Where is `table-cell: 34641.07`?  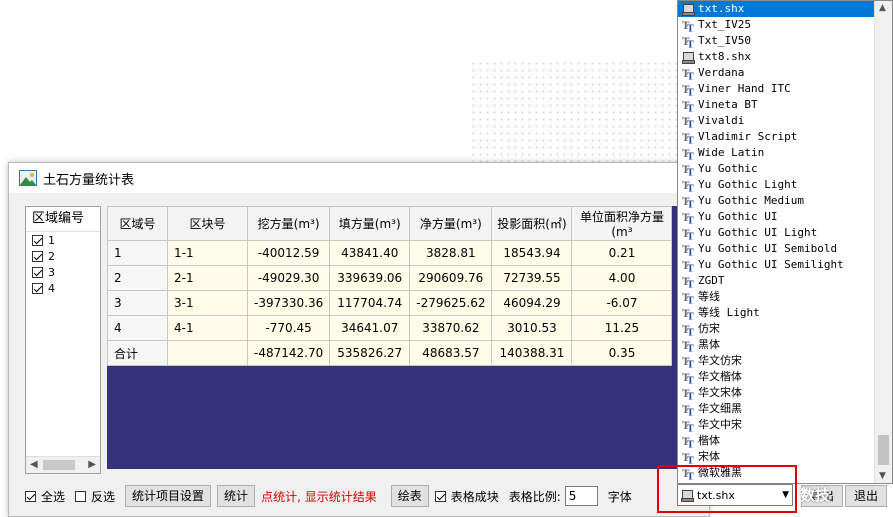 table-cell: 34641.07 is located at coordinates (370, 328).